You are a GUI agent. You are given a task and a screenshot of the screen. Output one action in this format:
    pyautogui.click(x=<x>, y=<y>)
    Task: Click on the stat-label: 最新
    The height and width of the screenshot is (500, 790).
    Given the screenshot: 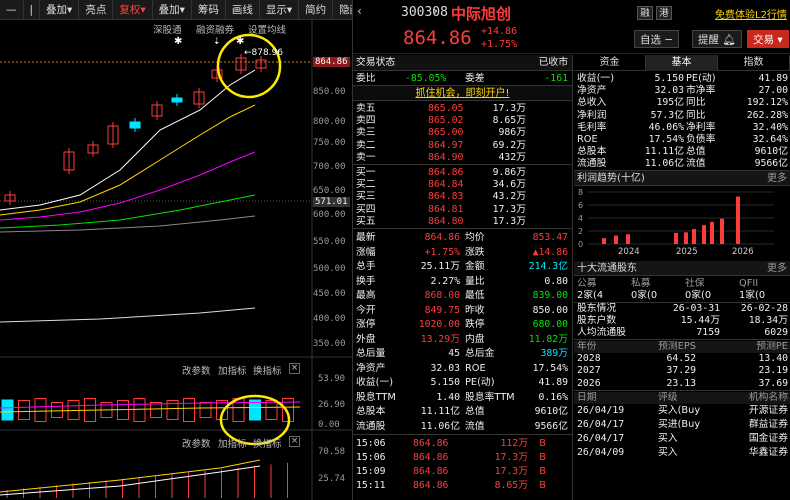 What is the action you would take?
    pyautogui.click(x=366, y=237)
    